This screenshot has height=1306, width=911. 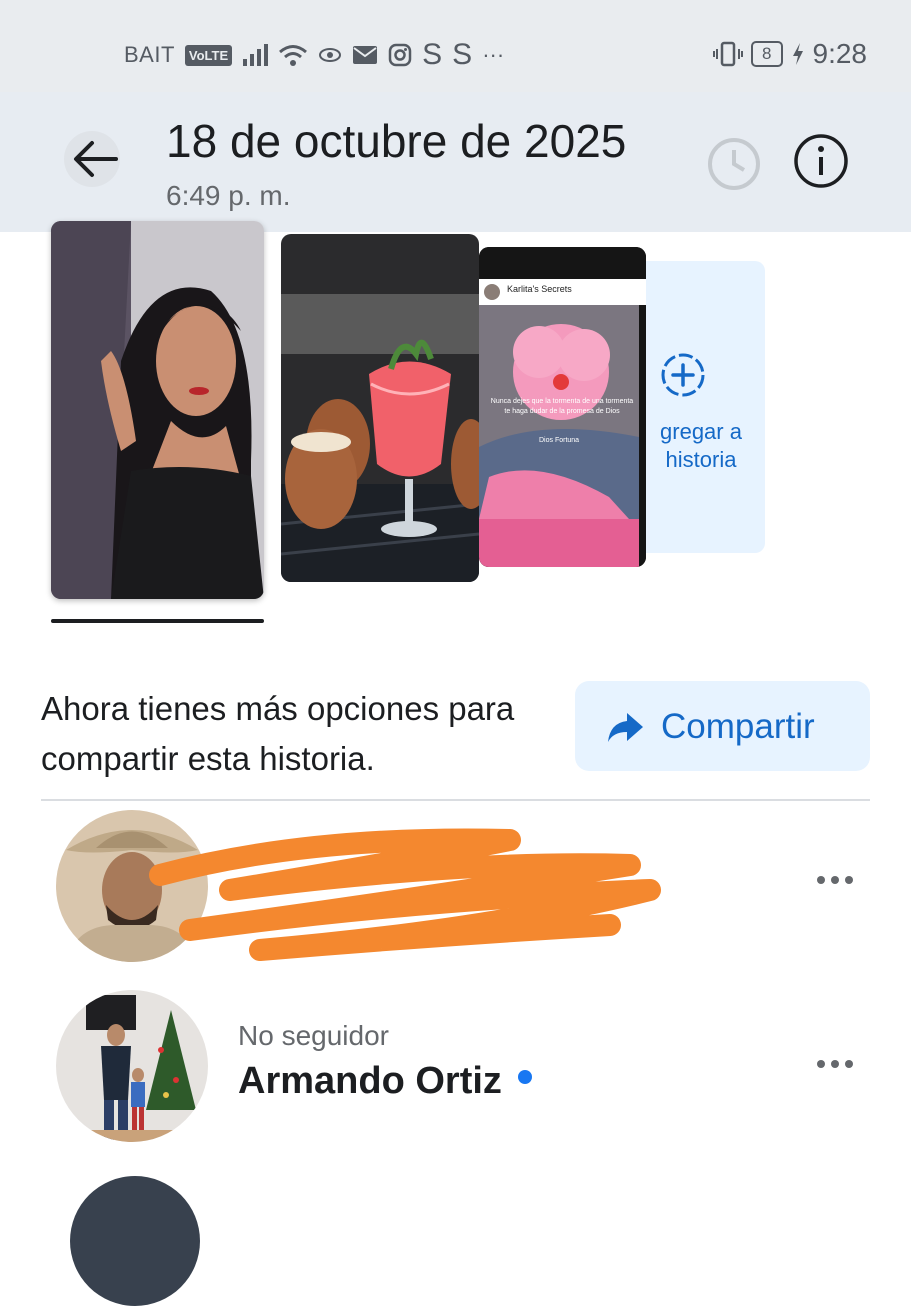 I want to click on active-story-indicator, so click(x=157, y=621).